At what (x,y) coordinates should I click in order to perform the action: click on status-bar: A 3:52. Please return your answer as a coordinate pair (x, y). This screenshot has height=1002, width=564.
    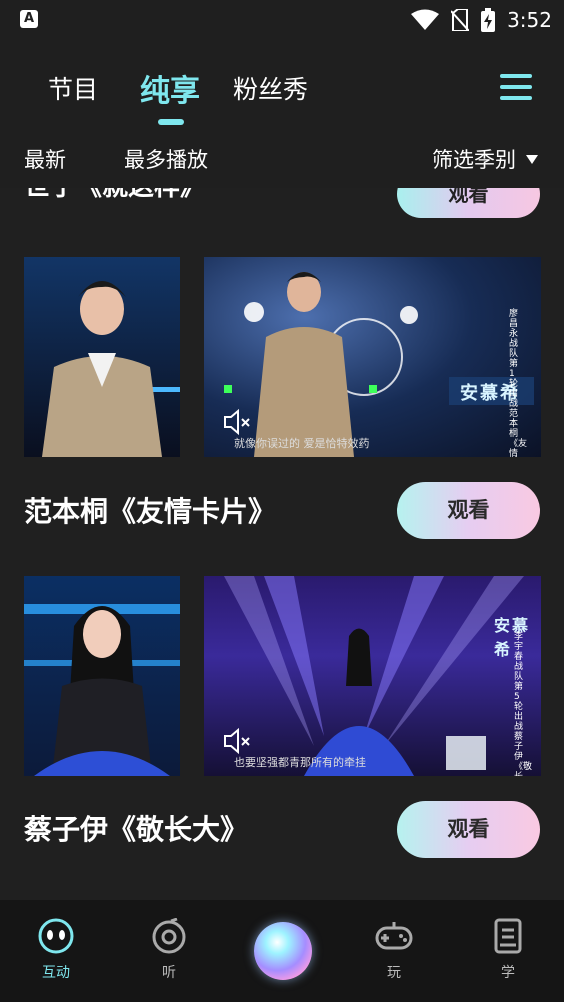
    Looking at the image, I should click on (282, 20).